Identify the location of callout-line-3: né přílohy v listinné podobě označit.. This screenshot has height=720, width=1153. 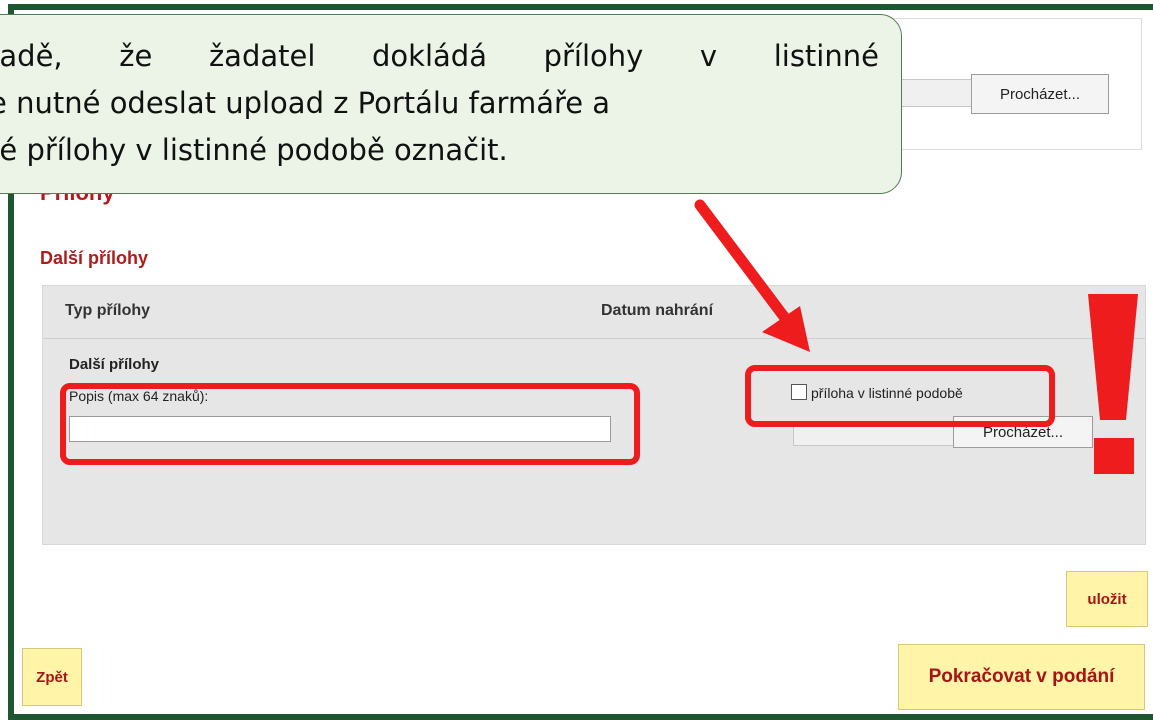
(254, 150).